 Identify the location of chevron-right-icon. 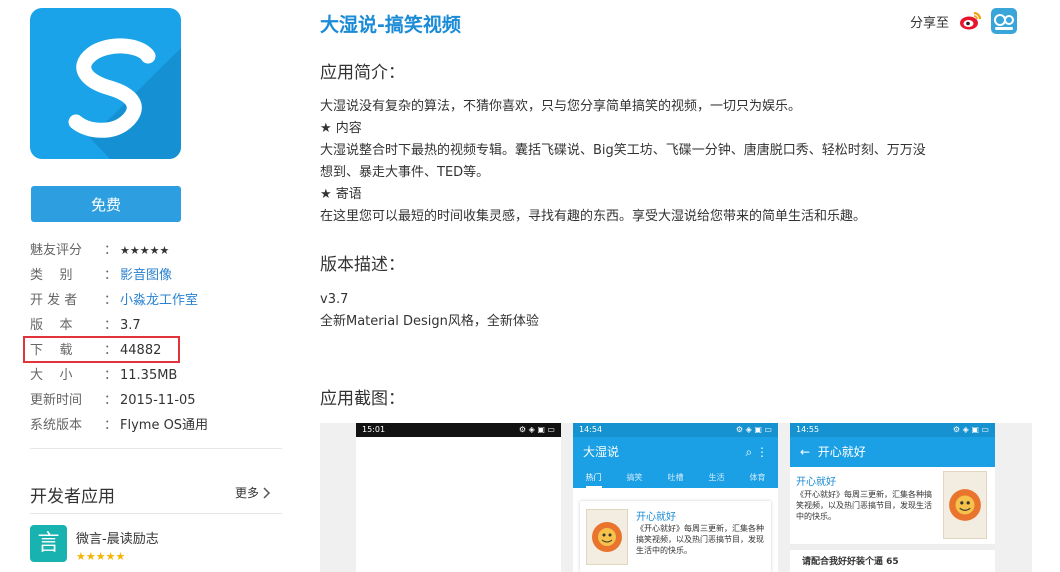
(267, 492).